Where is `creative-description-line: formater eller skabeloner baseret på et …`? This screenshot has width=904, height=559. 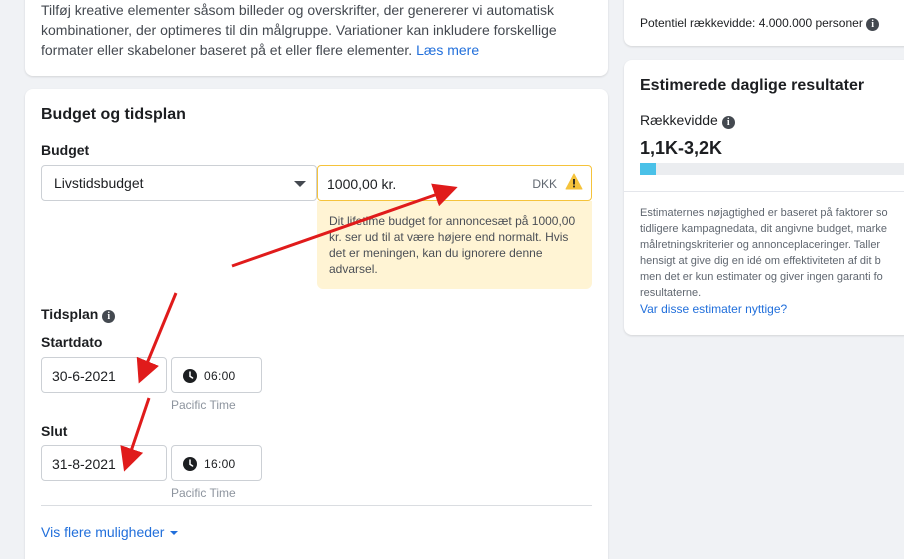 creative-description-line: formater eller skabeloner baseret på et … is located at coordinates (260, 50).